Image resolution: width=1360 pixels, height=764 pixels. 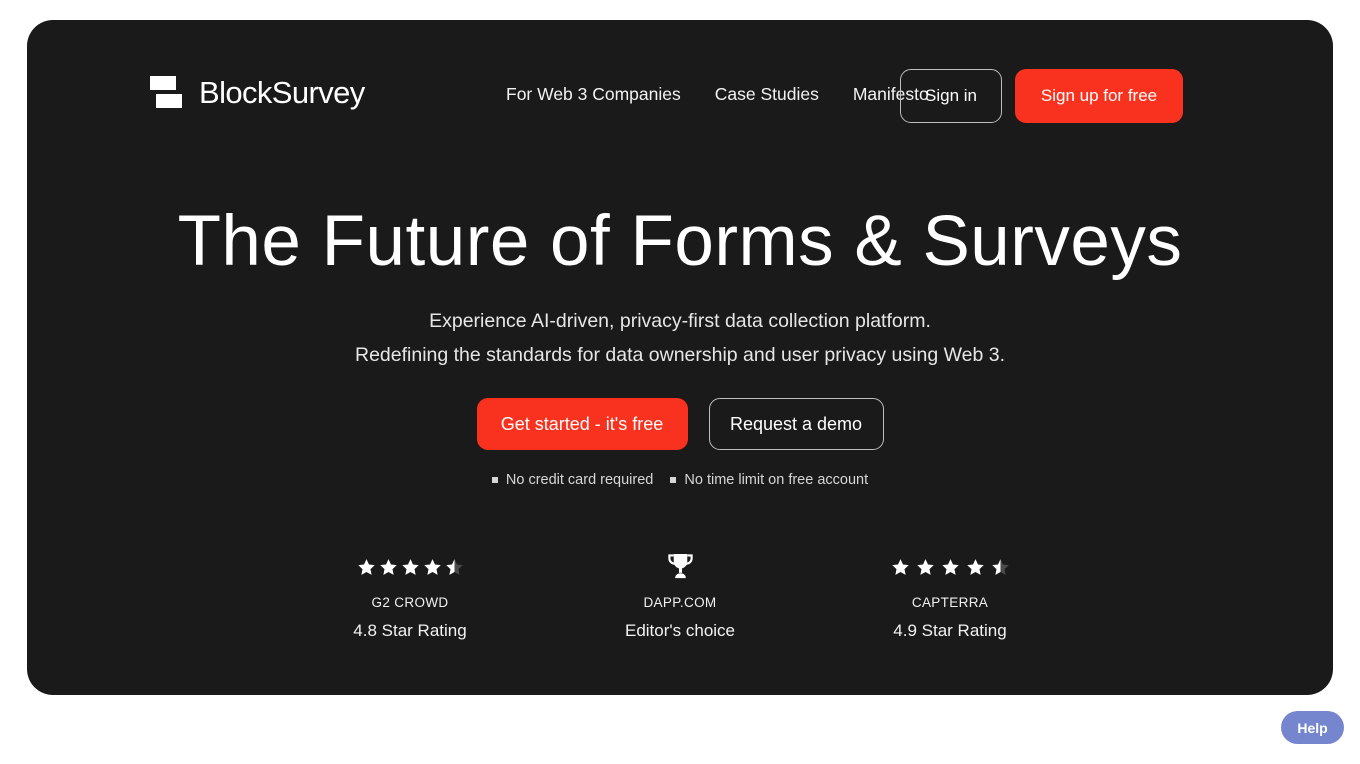 I want to click on perk-no-credit-card: No credit card required, so click(x=572, y=480).